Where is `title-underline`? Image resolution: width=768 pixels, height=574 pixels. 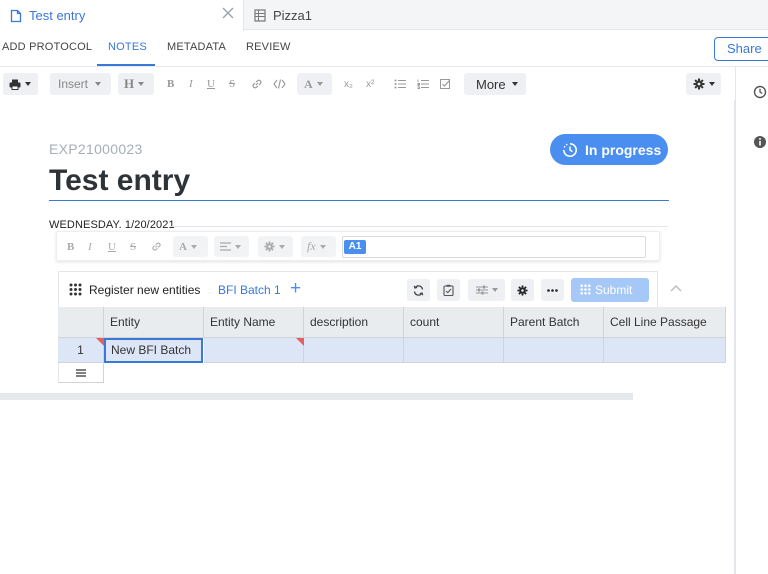
title-underline is located at coordinates (359, 200).